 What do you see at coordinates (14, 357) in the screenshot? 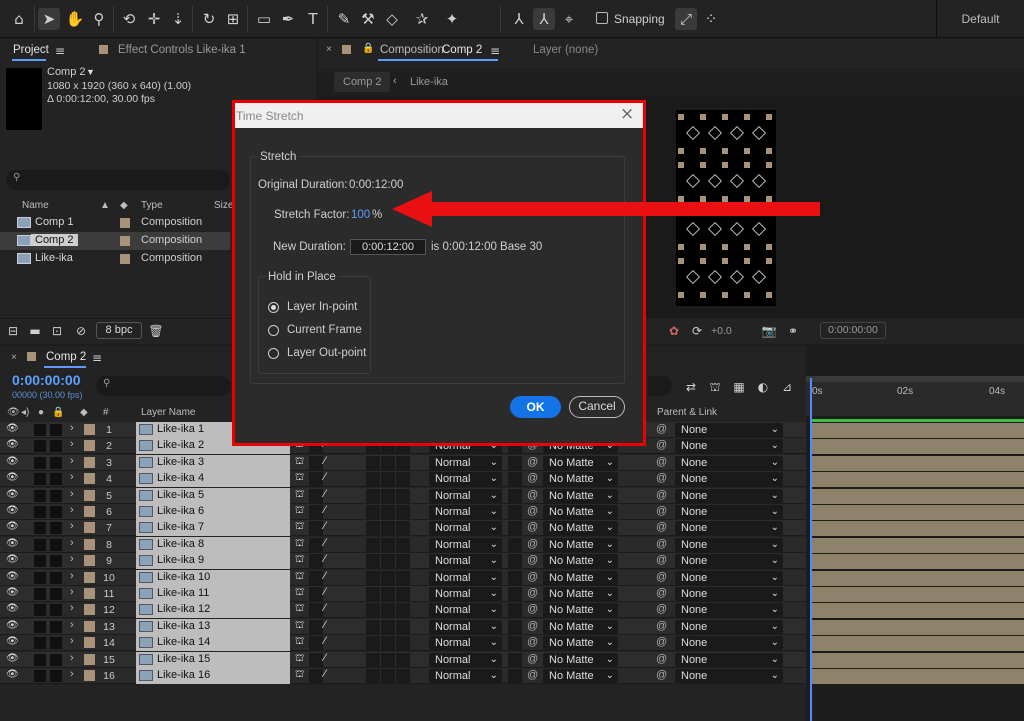
I see `close-icon: ×` at bounding box center [14, 357].